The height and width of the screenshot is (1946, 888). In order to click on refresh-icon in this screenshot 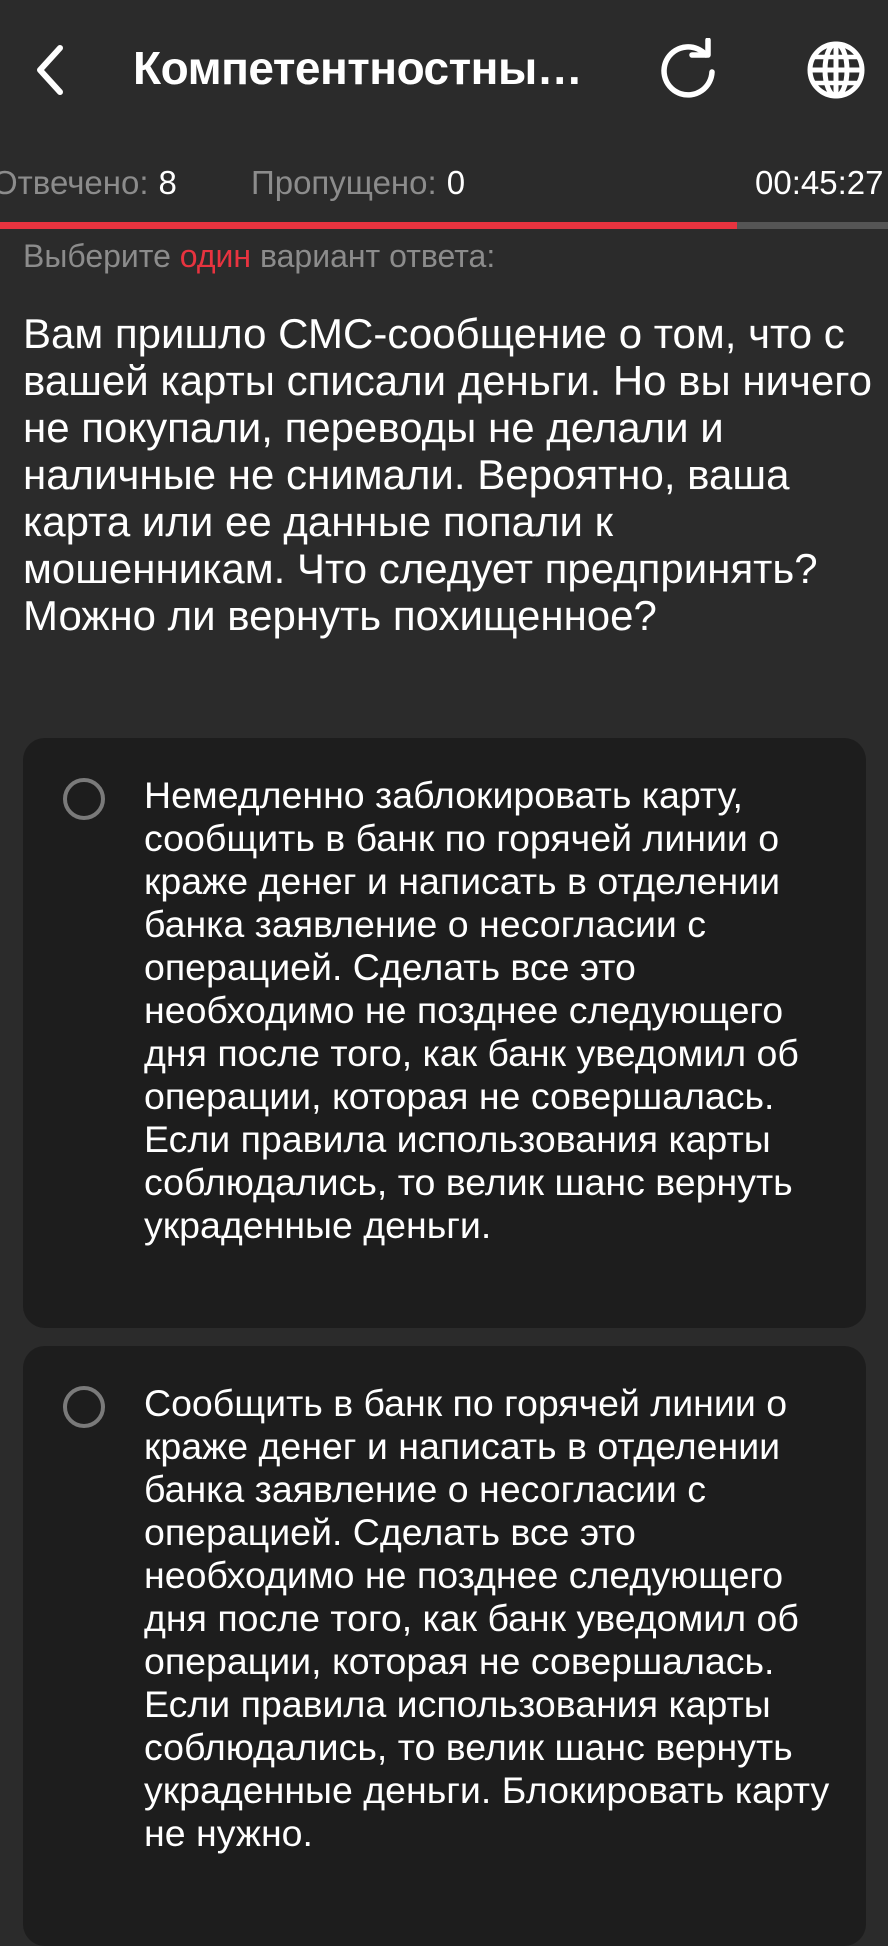, I will do `click(688, 68)`.